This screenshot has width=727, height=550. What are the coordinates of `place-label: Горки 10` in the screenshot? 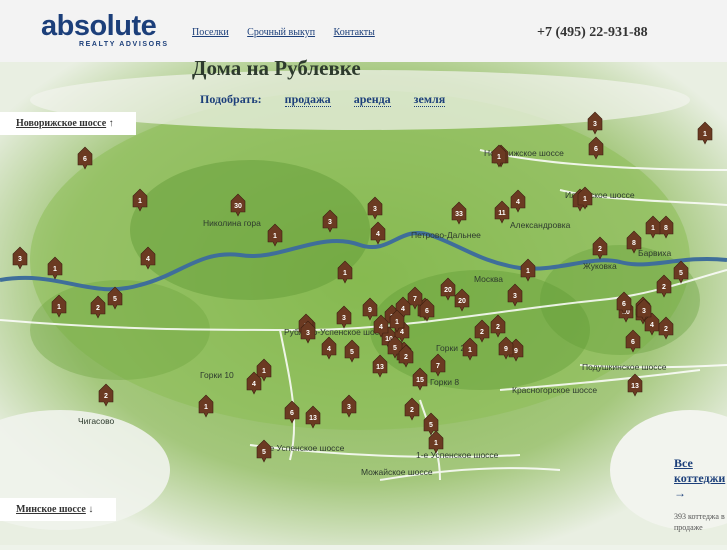 It's located at (217, 375).